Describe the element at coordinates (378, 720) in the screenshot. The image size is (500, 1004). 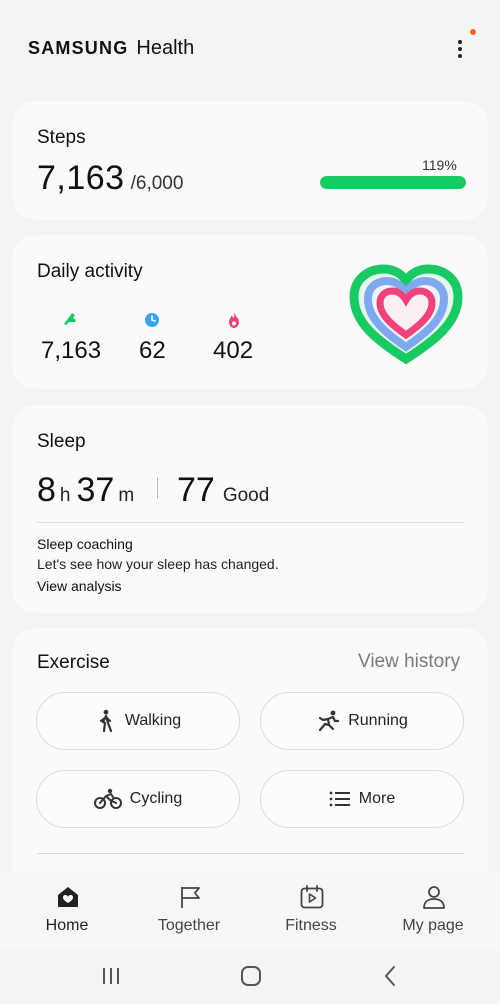
I see `running-label: Running` at that location.